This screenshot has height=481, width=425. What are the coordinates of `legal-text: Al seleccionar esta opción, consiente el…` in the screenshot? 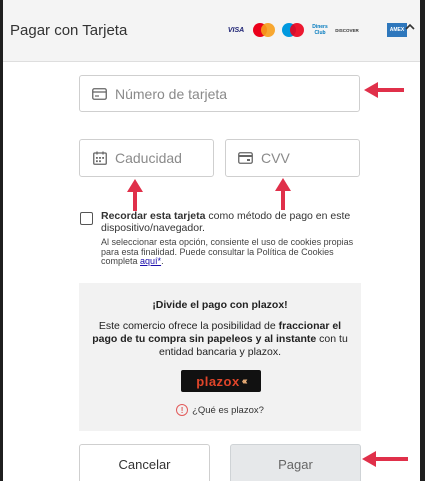 It's located at (227, 251).